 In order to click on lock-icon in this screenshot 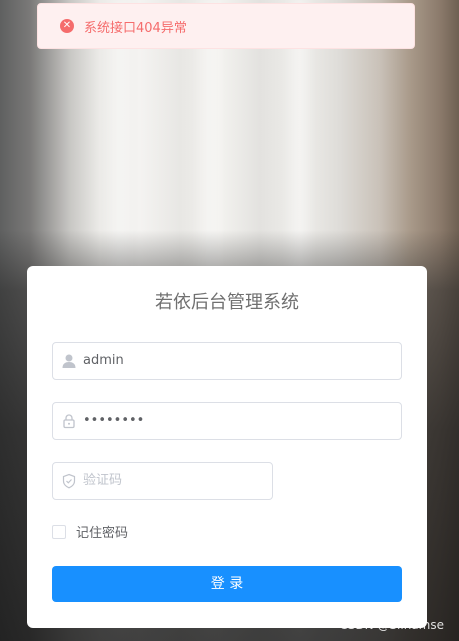, I will do `click(69, 421)`.